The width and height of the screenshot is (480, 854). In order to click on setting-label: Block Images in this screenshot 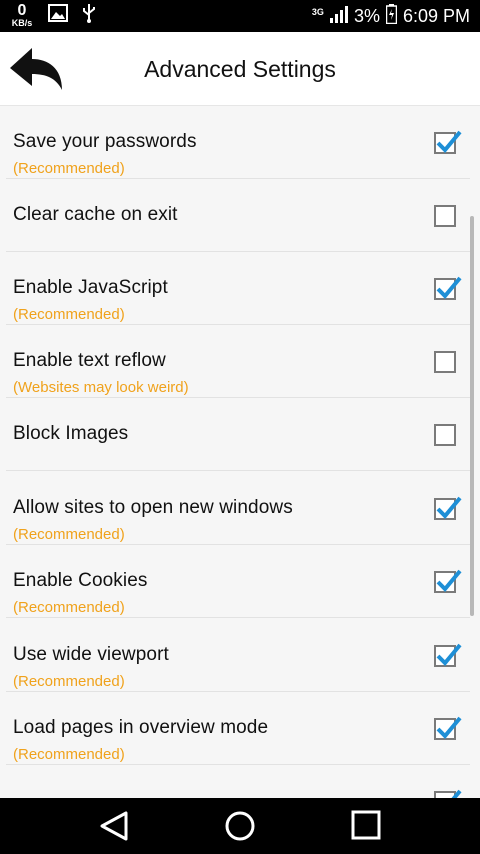, I will do `click(71, 433)`.